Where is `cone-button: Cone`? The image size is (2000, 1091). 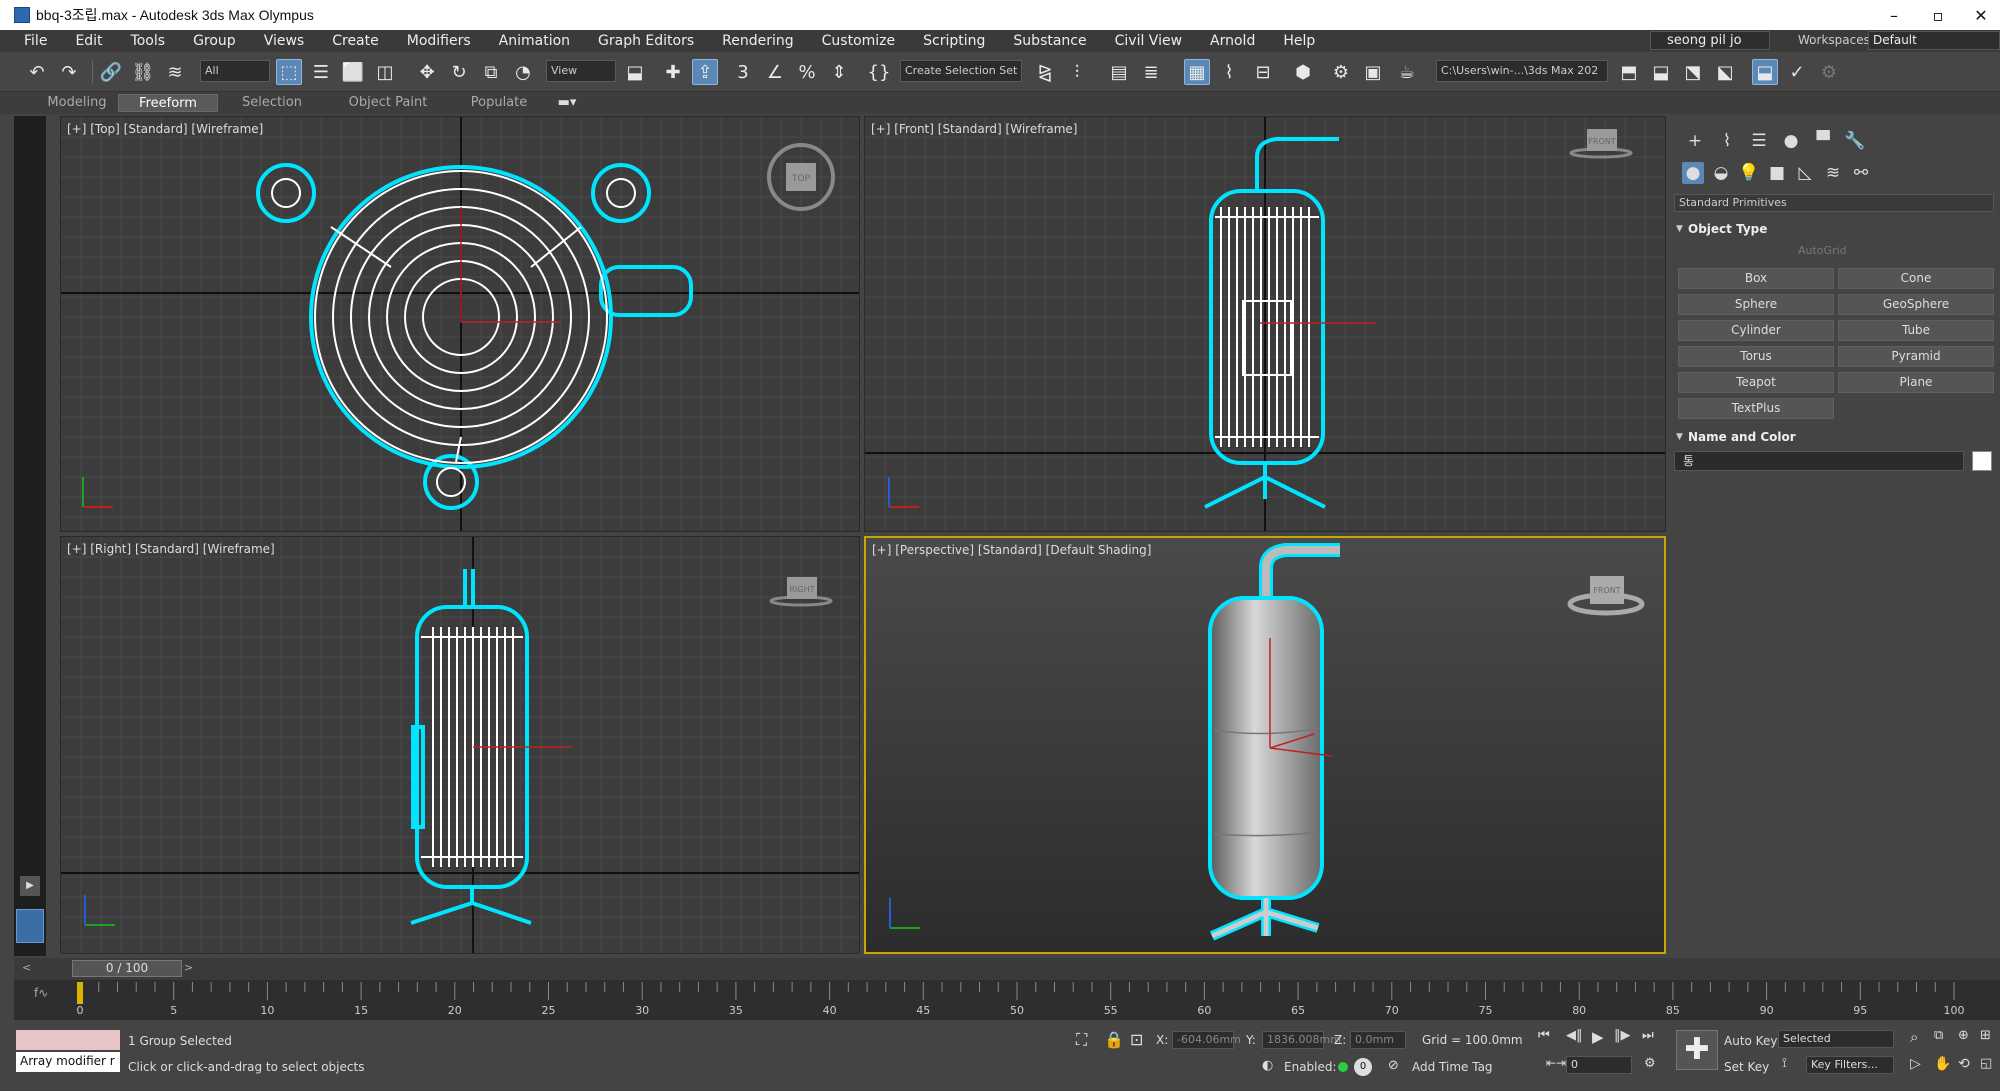
cone-button: Cone is located at coordinates (1916, 278).